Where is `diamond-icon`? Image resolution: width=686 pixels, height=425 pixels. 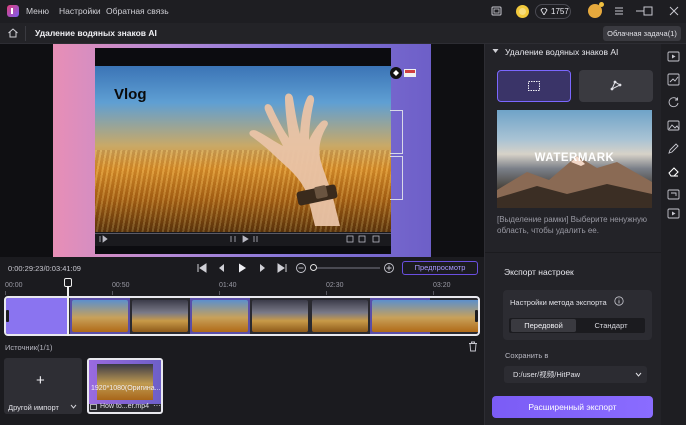
diamond-icon is located at coordinates (544, 11).